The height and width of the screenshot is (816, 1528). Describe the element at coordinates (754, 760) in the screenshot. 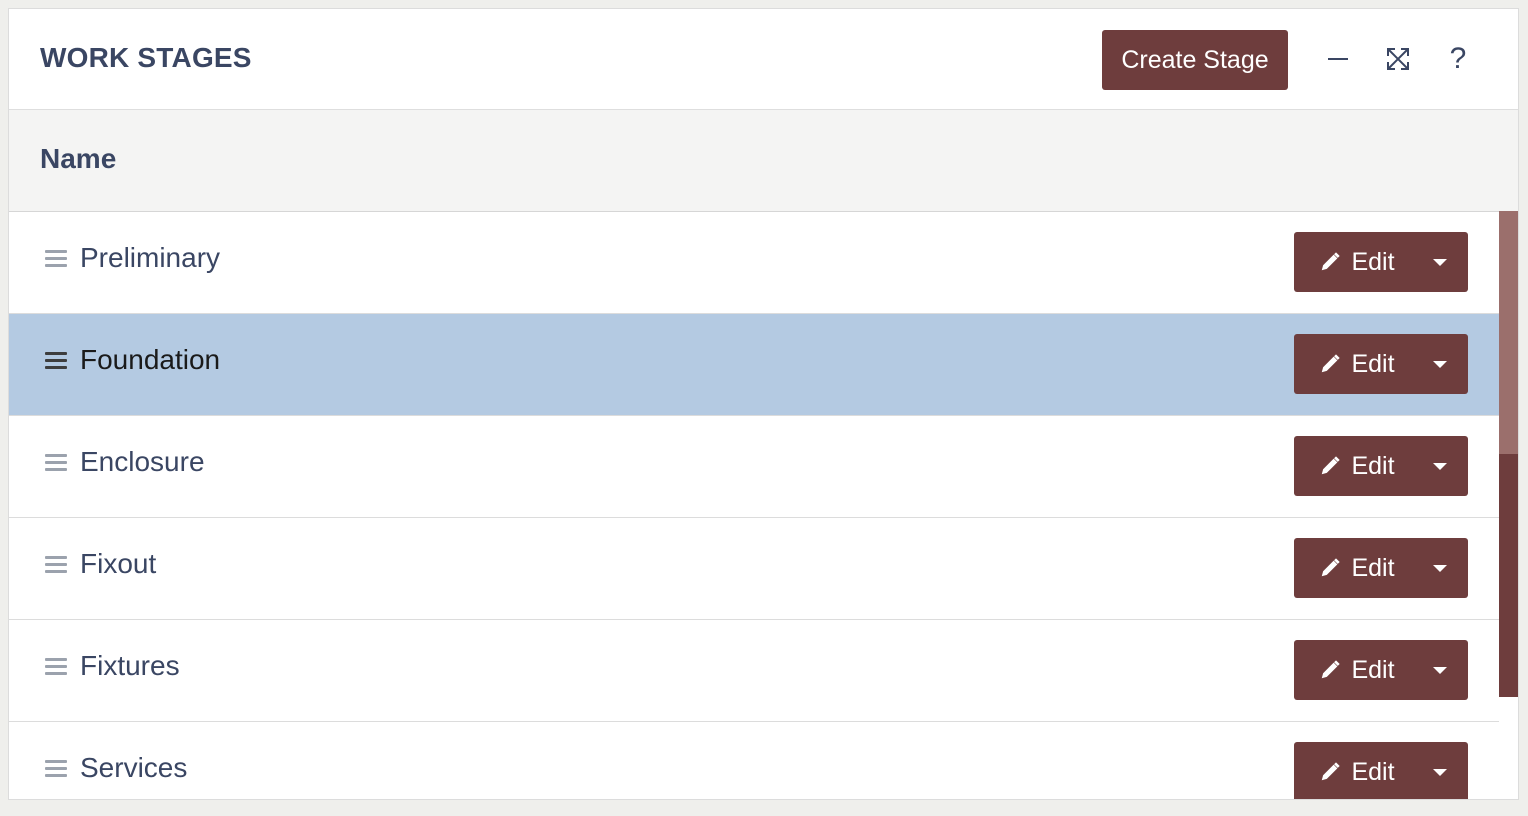

I see `table-row: Services Edit` at that location.